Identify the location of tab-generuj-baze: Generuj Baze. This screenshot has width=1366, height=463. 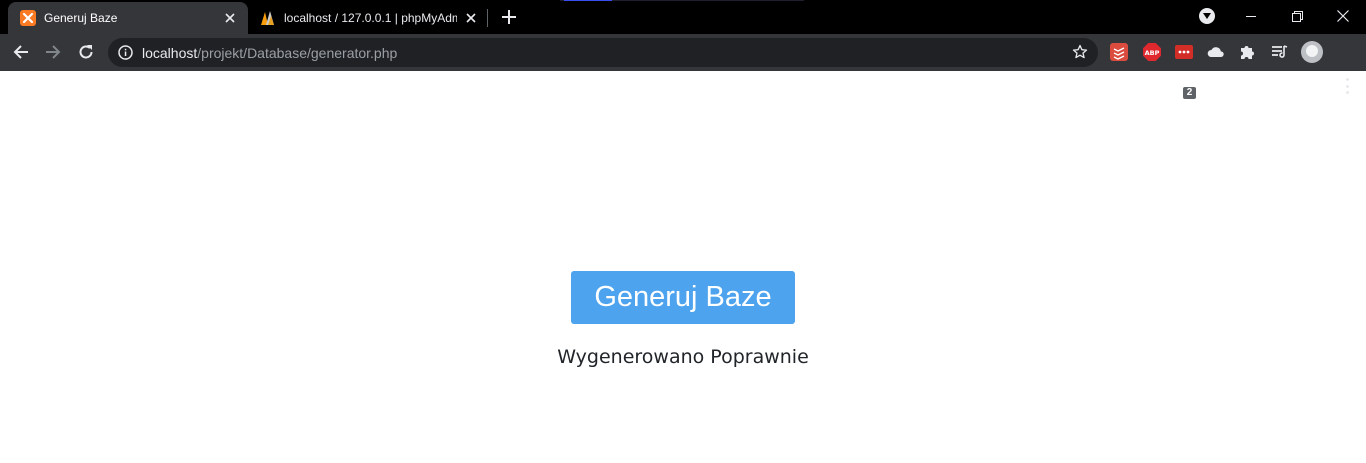
(128, 18).